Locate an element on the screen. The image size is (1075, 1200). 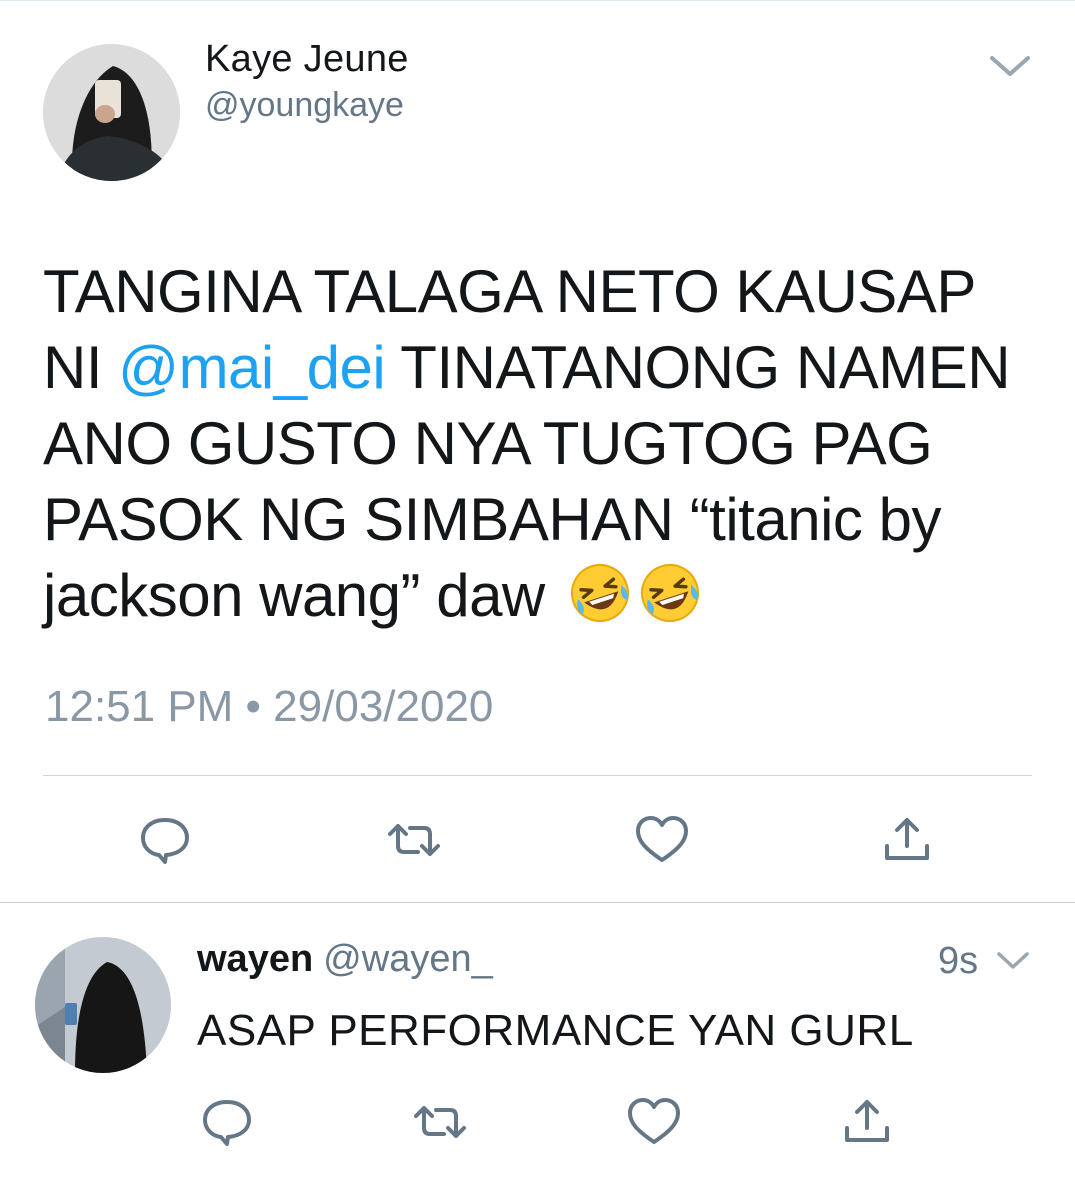
section-divider is located at coordinates (537, 902).